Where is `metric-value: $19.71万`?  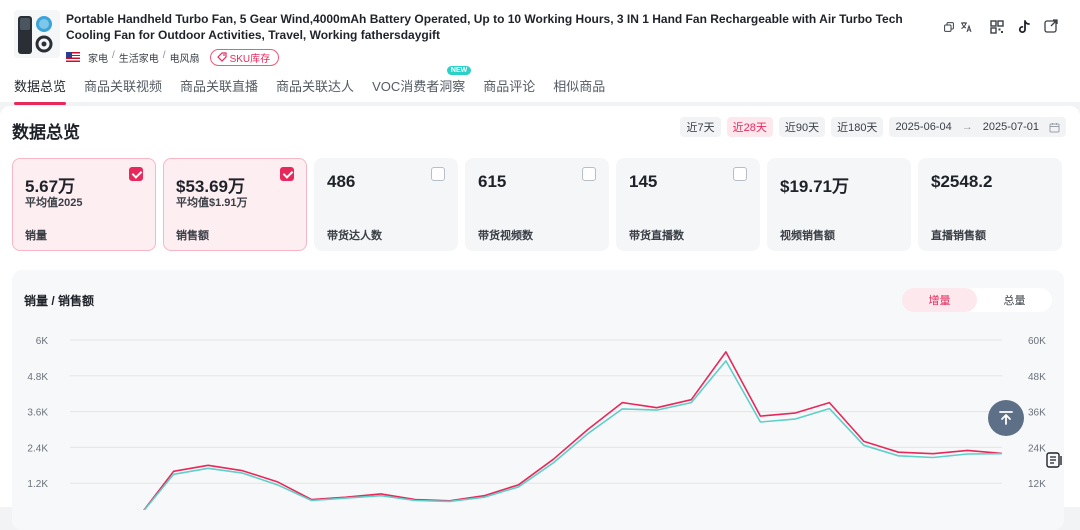
metric-value: $19.71万 is located at coordinates (814, 186).